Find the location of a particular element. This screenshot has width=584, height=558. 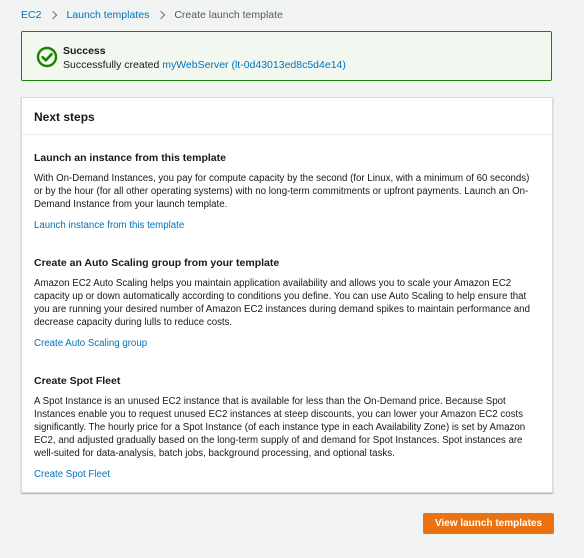

section-title: Launch an instance from this template is located at coordinates (130, 158).